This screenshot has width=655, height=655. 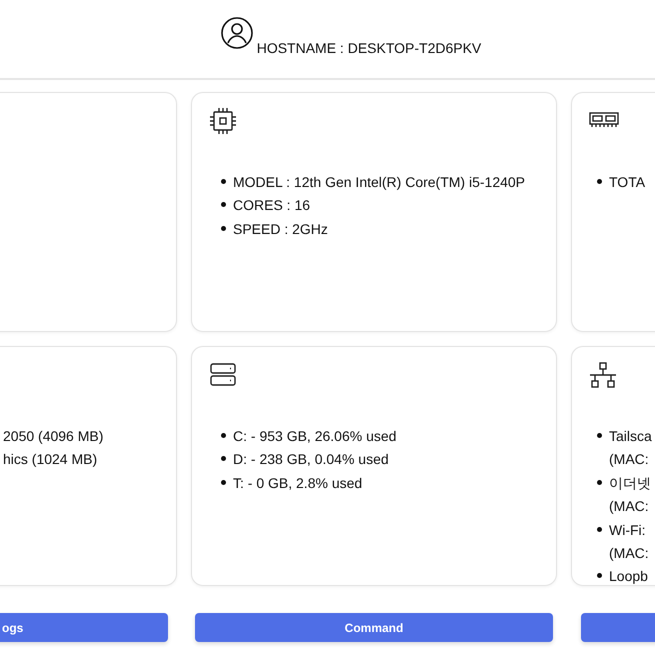 I want to click on action-button: ogs, so click(x=84, y=627).